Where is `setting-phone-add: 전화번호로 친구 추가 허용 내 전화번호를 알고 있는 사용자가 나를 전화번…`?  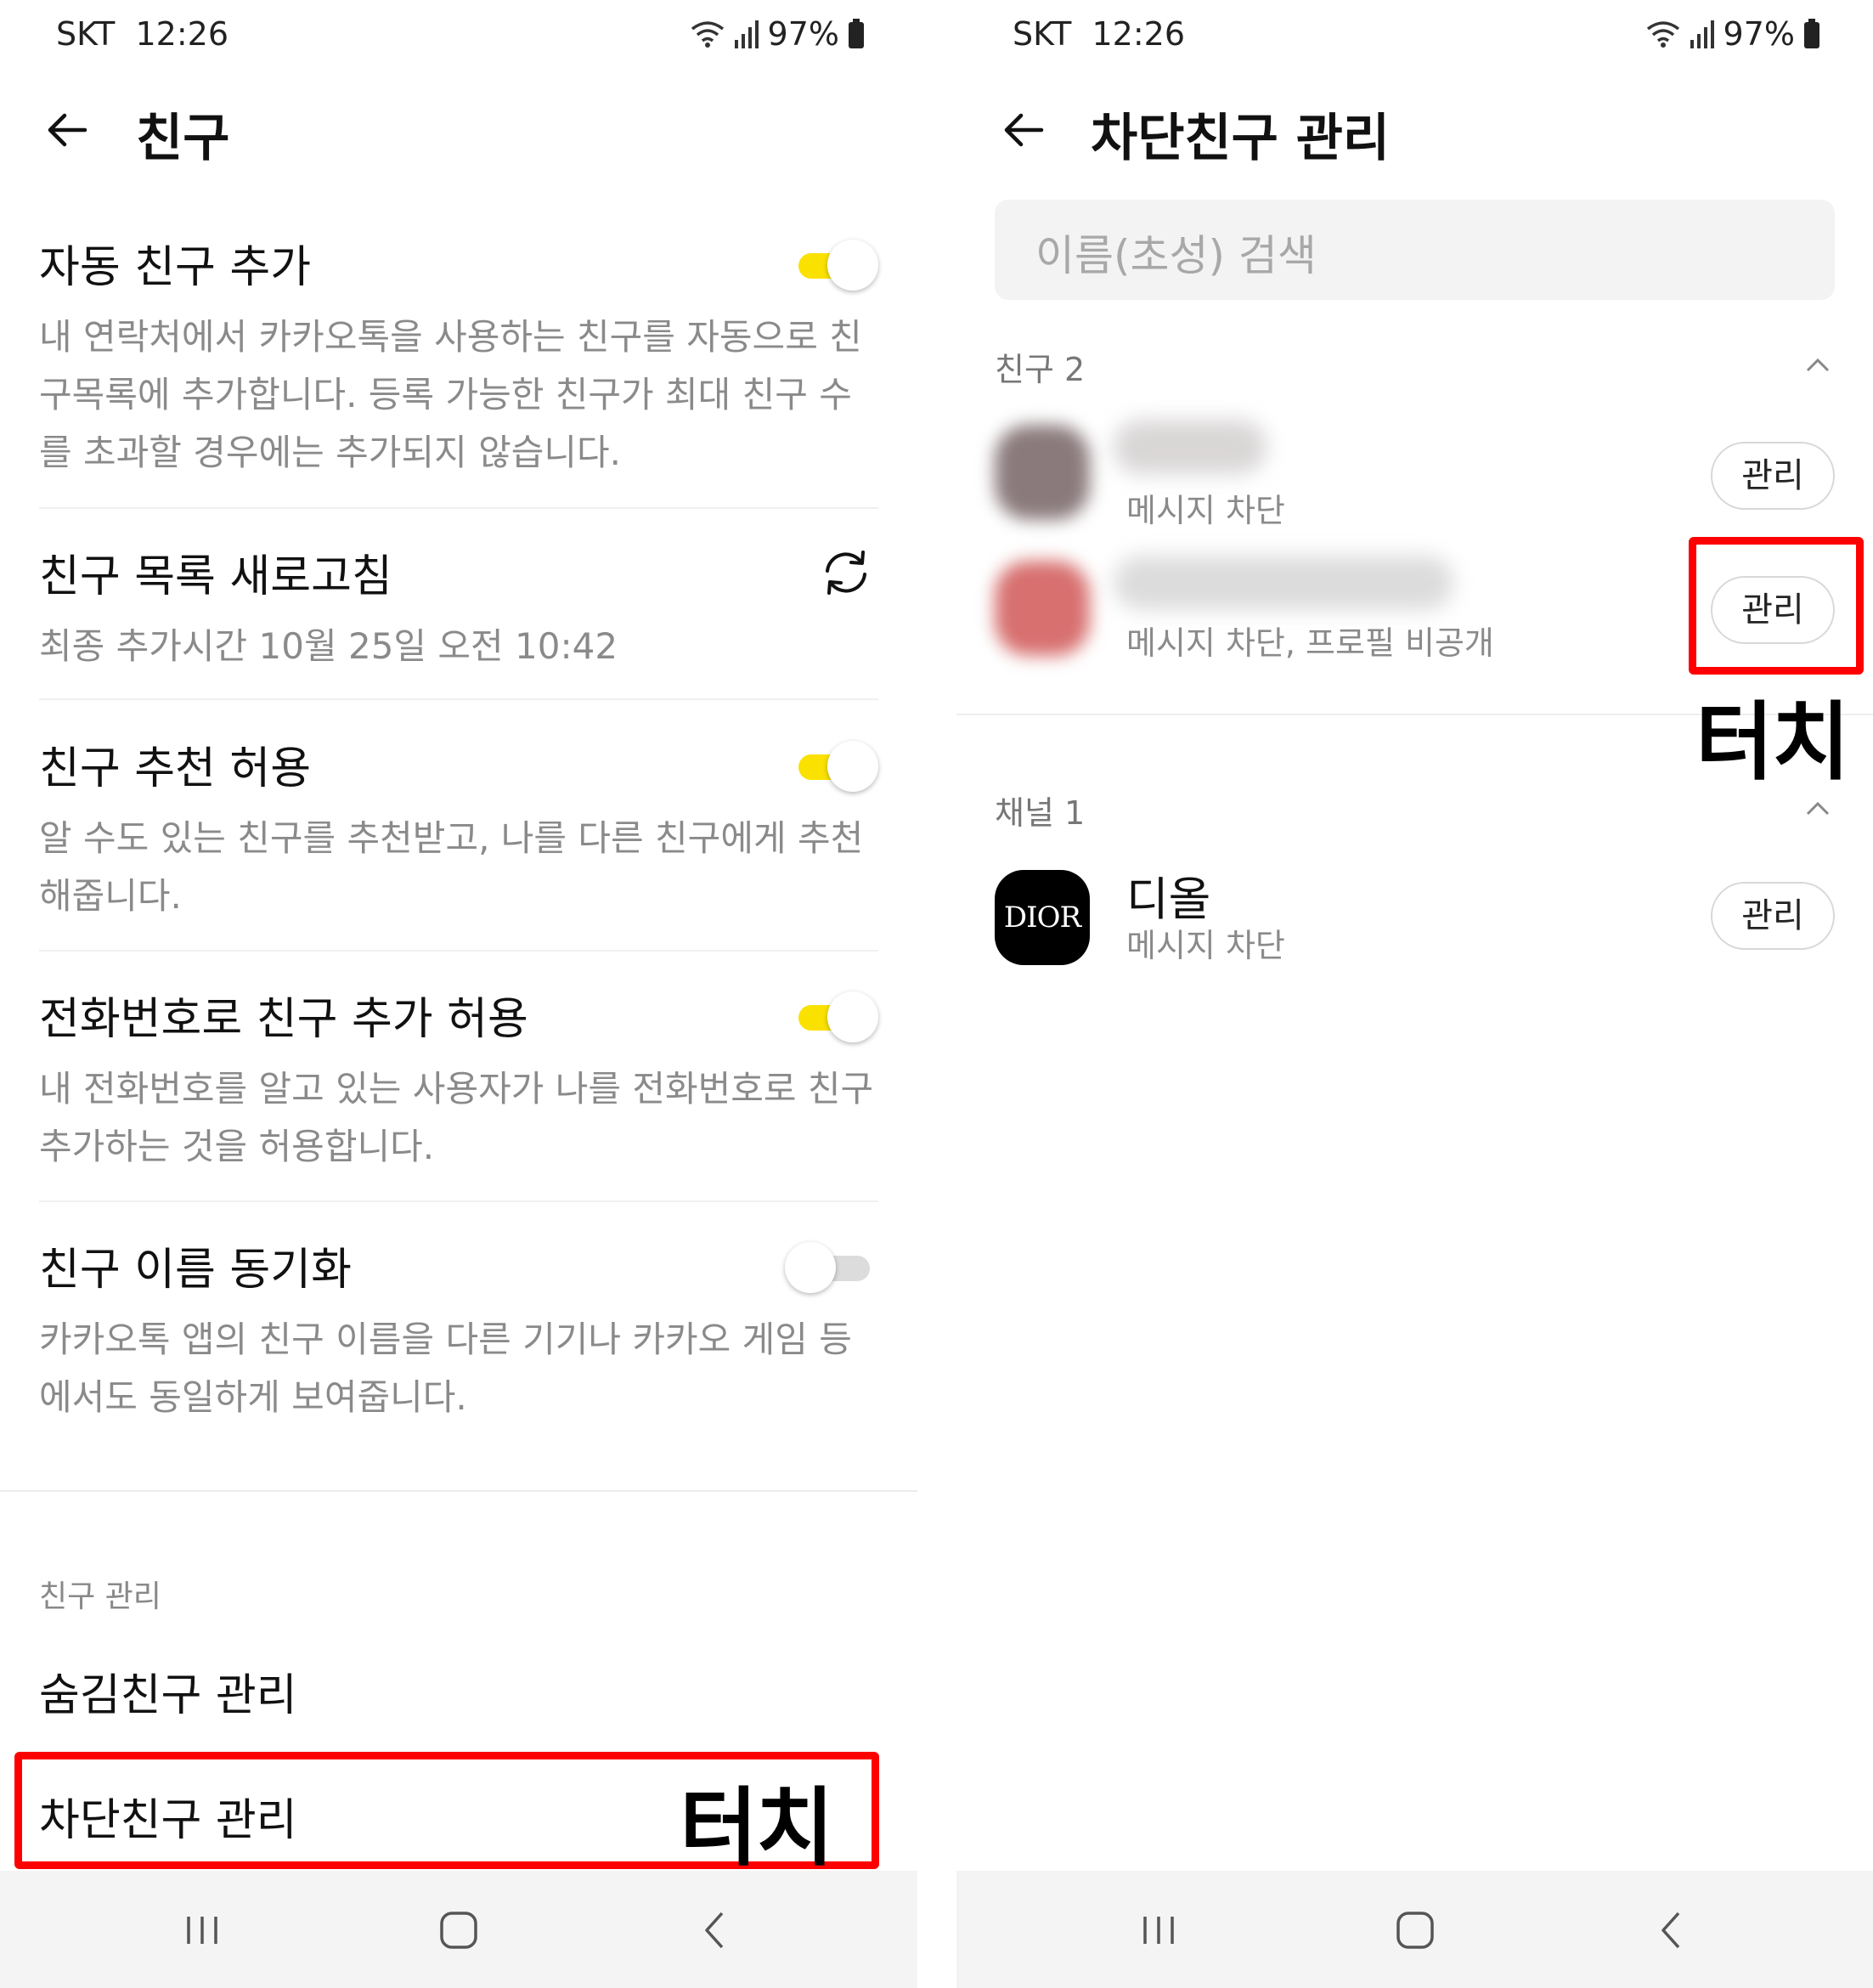
setting-phone-add: 전화번호로 친구 추가 허용 내 전화번호를 알고 있는 사용자가 나를 전화번… is located at coordinates (458, 1079).